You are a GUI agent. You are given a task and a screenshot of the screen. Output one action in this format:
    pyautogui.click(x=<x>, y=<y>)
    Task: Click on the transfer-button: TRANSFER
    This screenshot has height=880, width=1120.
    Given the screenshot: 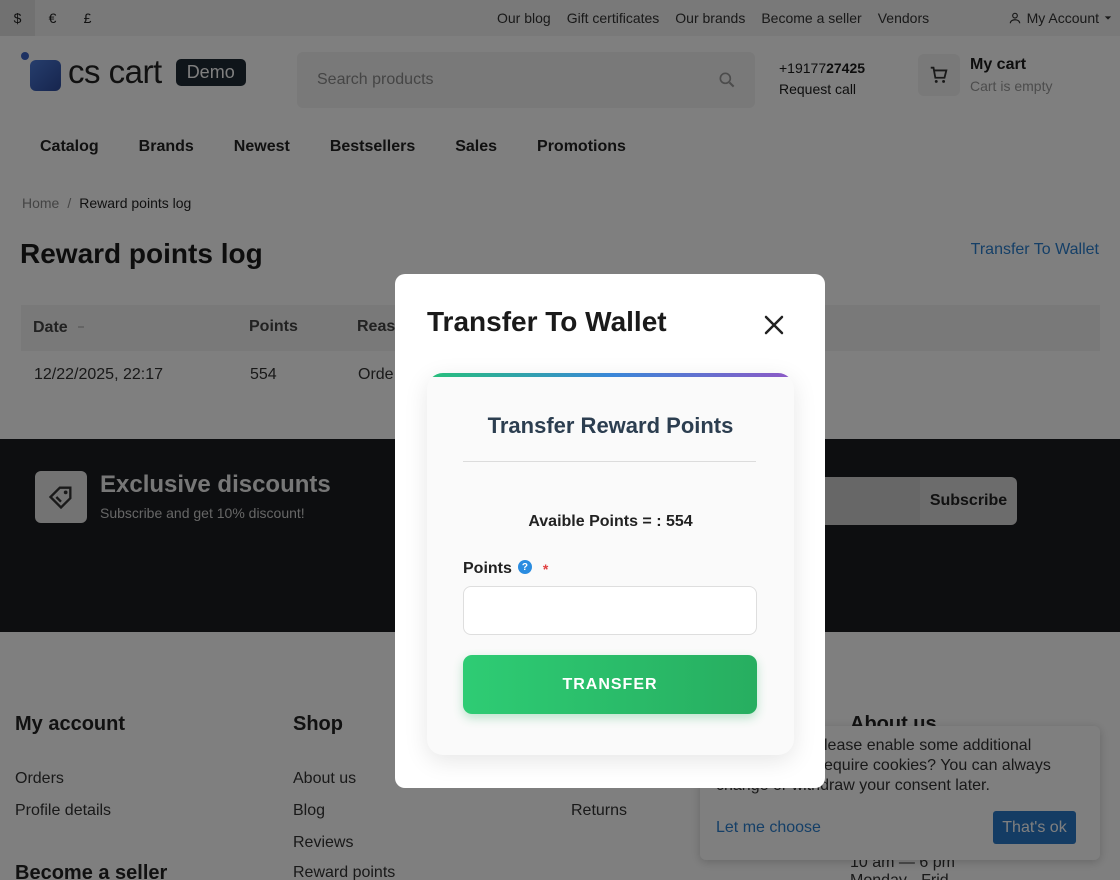 What is the action you would take?
    pyautogui.click(x=610, y=684)
    